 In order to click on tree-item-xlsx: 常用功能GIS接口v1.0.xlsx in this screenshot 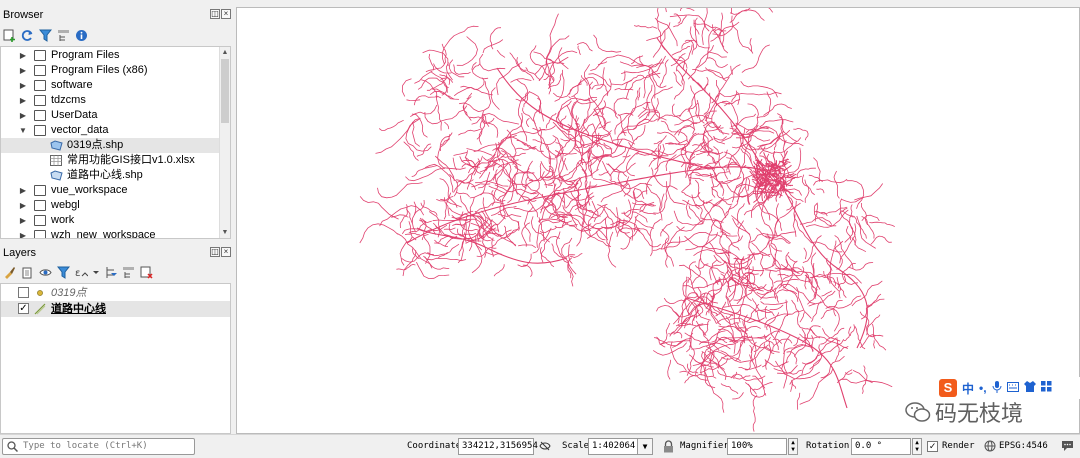, I will do `click(115, 160)`.